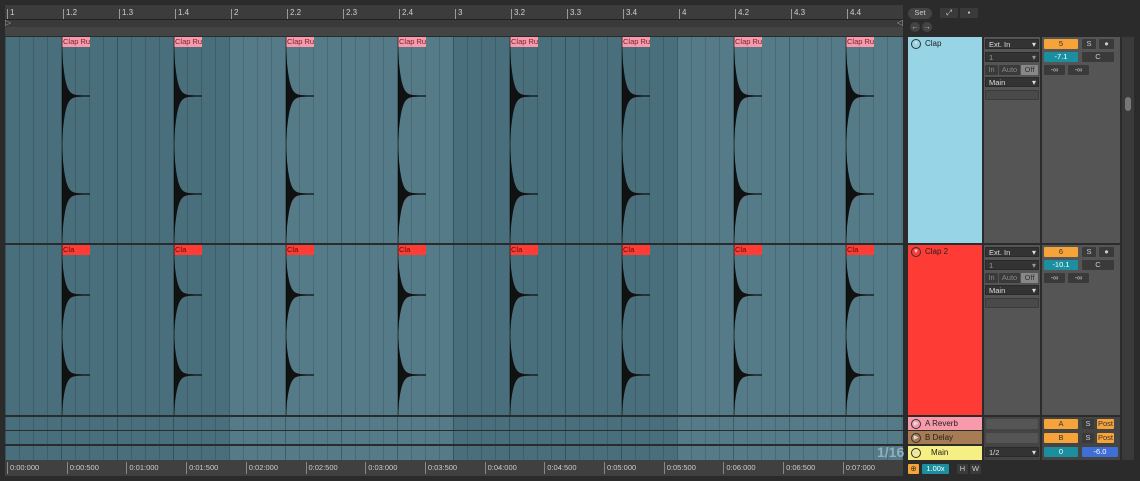 Image resolution: width=1140 pixels, height=481 pixels. What do you see at coordinates (454, 31) in the screenshot?
I see `scrub-area` at bounding box center [454, 31].